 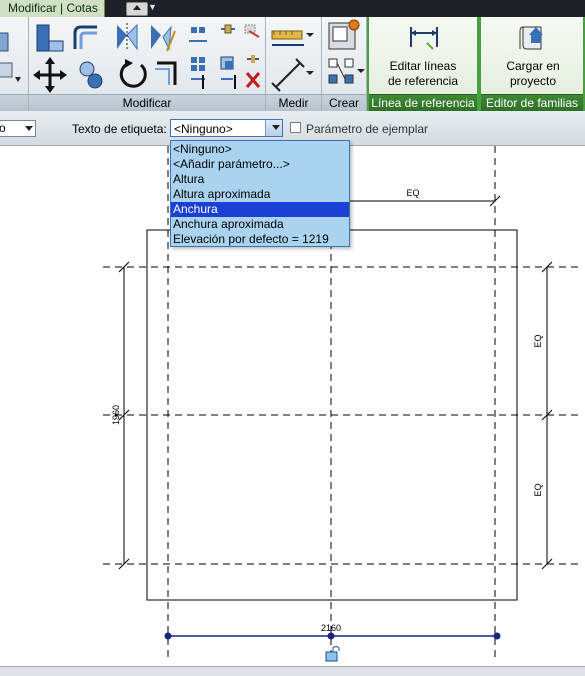 What do you see at coordinates (253, 59) in the screenshot?
I see `pin-small-icon` at bounding box center [253, 59].